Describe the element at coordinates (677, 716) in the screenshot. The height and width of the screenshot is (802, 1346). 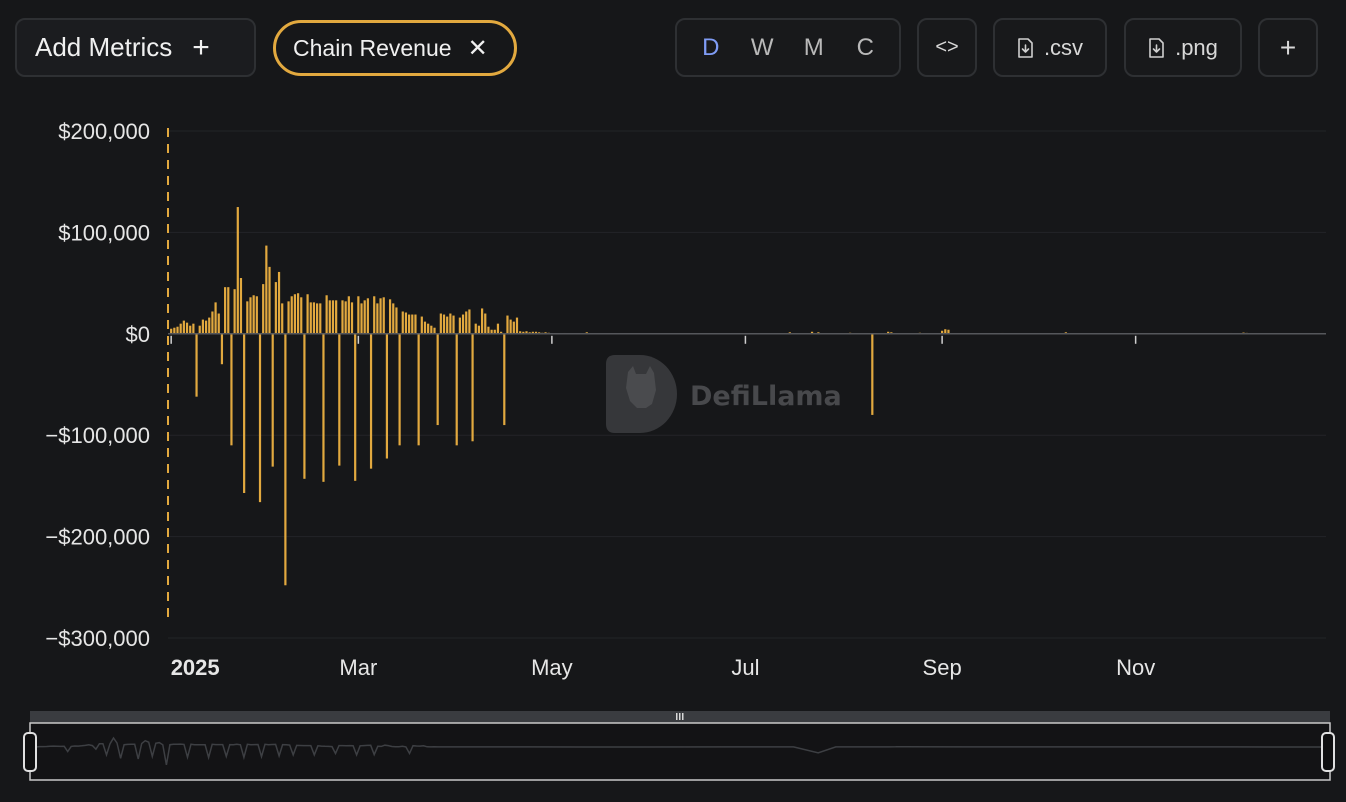
I see `brush-grip-icon` at that location.